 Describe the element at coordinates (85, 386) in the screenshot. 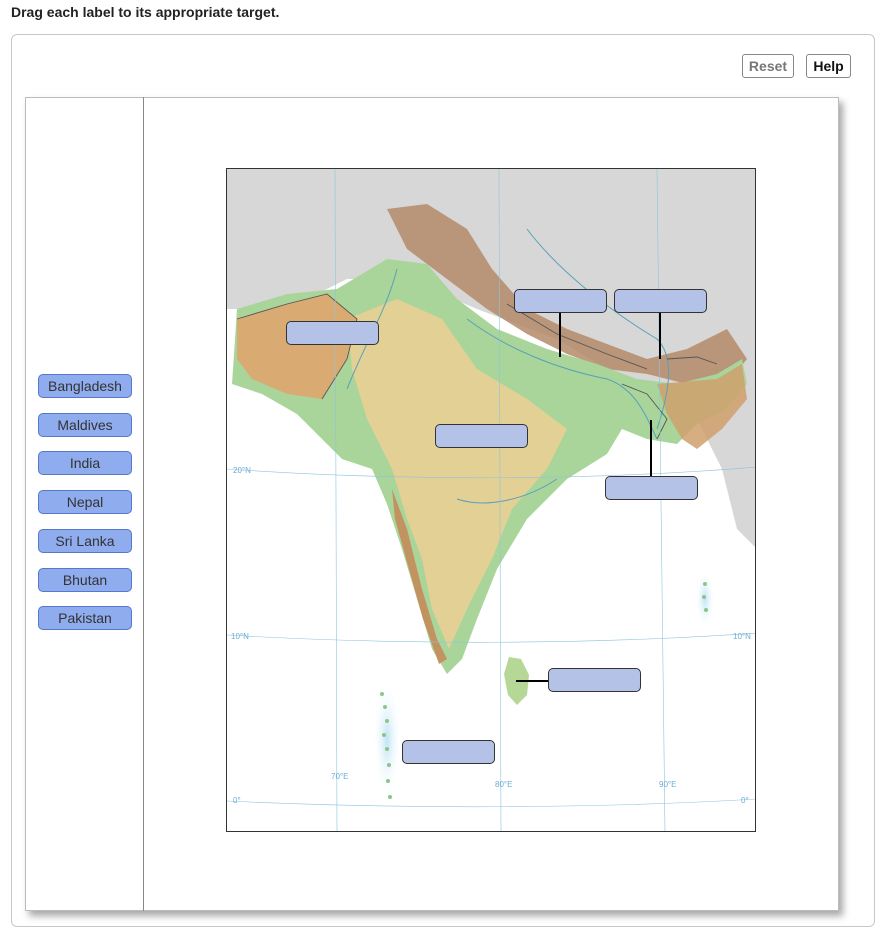

I see `label-chip-bangladesh: Bangladesh` at that location.